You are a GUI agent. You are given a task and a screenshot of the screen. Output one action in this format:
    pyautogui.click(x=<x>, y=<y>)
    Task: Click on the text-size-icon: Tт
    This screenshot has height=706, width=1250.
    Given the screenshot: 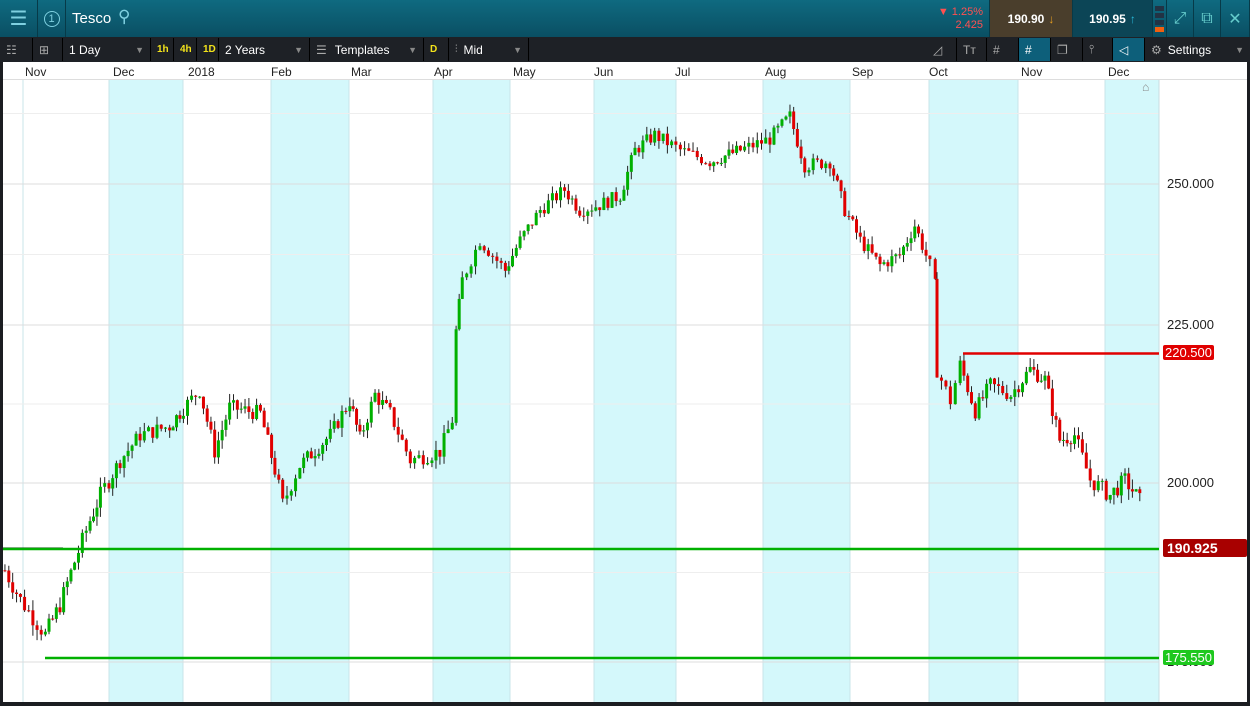 What is the action you would take?
    pyautogui.click(x=972, y=49)
    